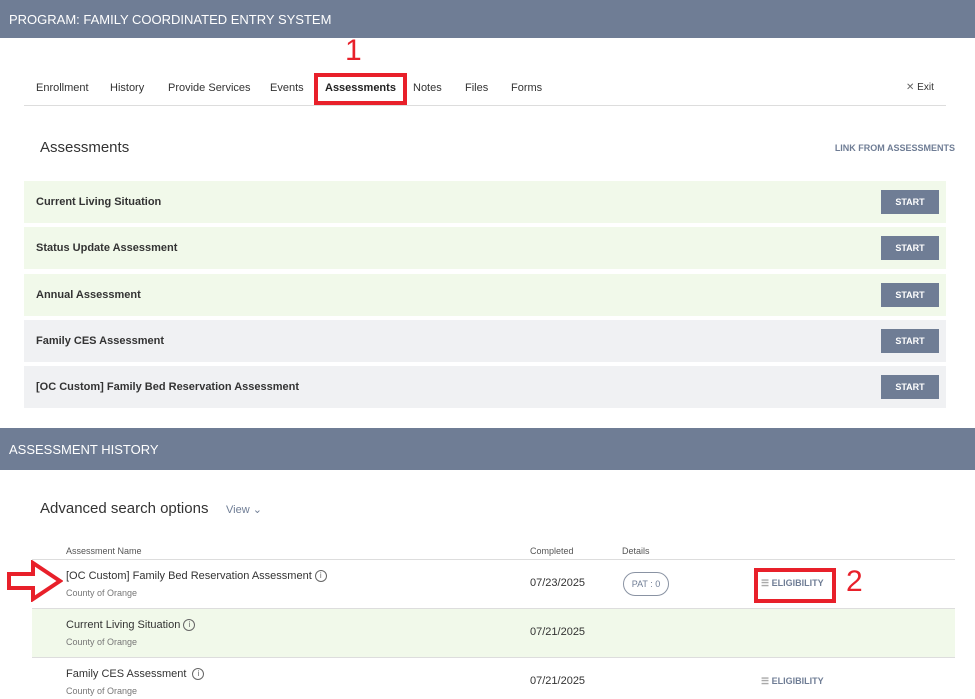 The width and height of the screenshot is (975, 699). I want to click on tab-files: Files, so click(476, 88).